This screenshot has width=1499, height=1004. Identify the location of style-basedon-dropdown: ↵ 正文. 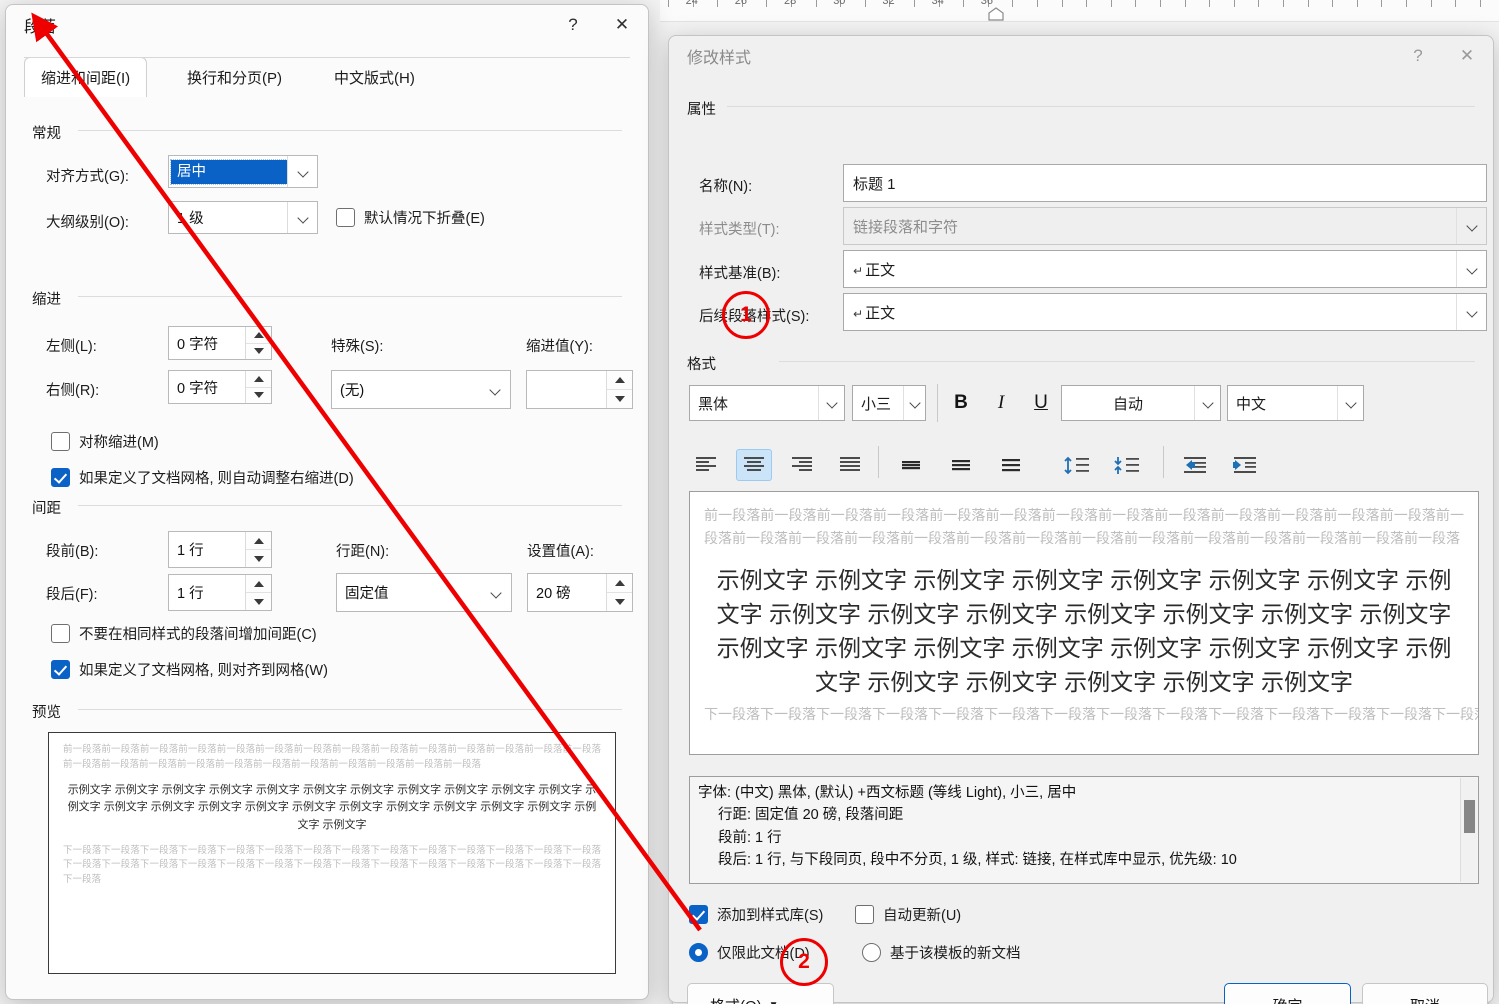
(1165, 269).